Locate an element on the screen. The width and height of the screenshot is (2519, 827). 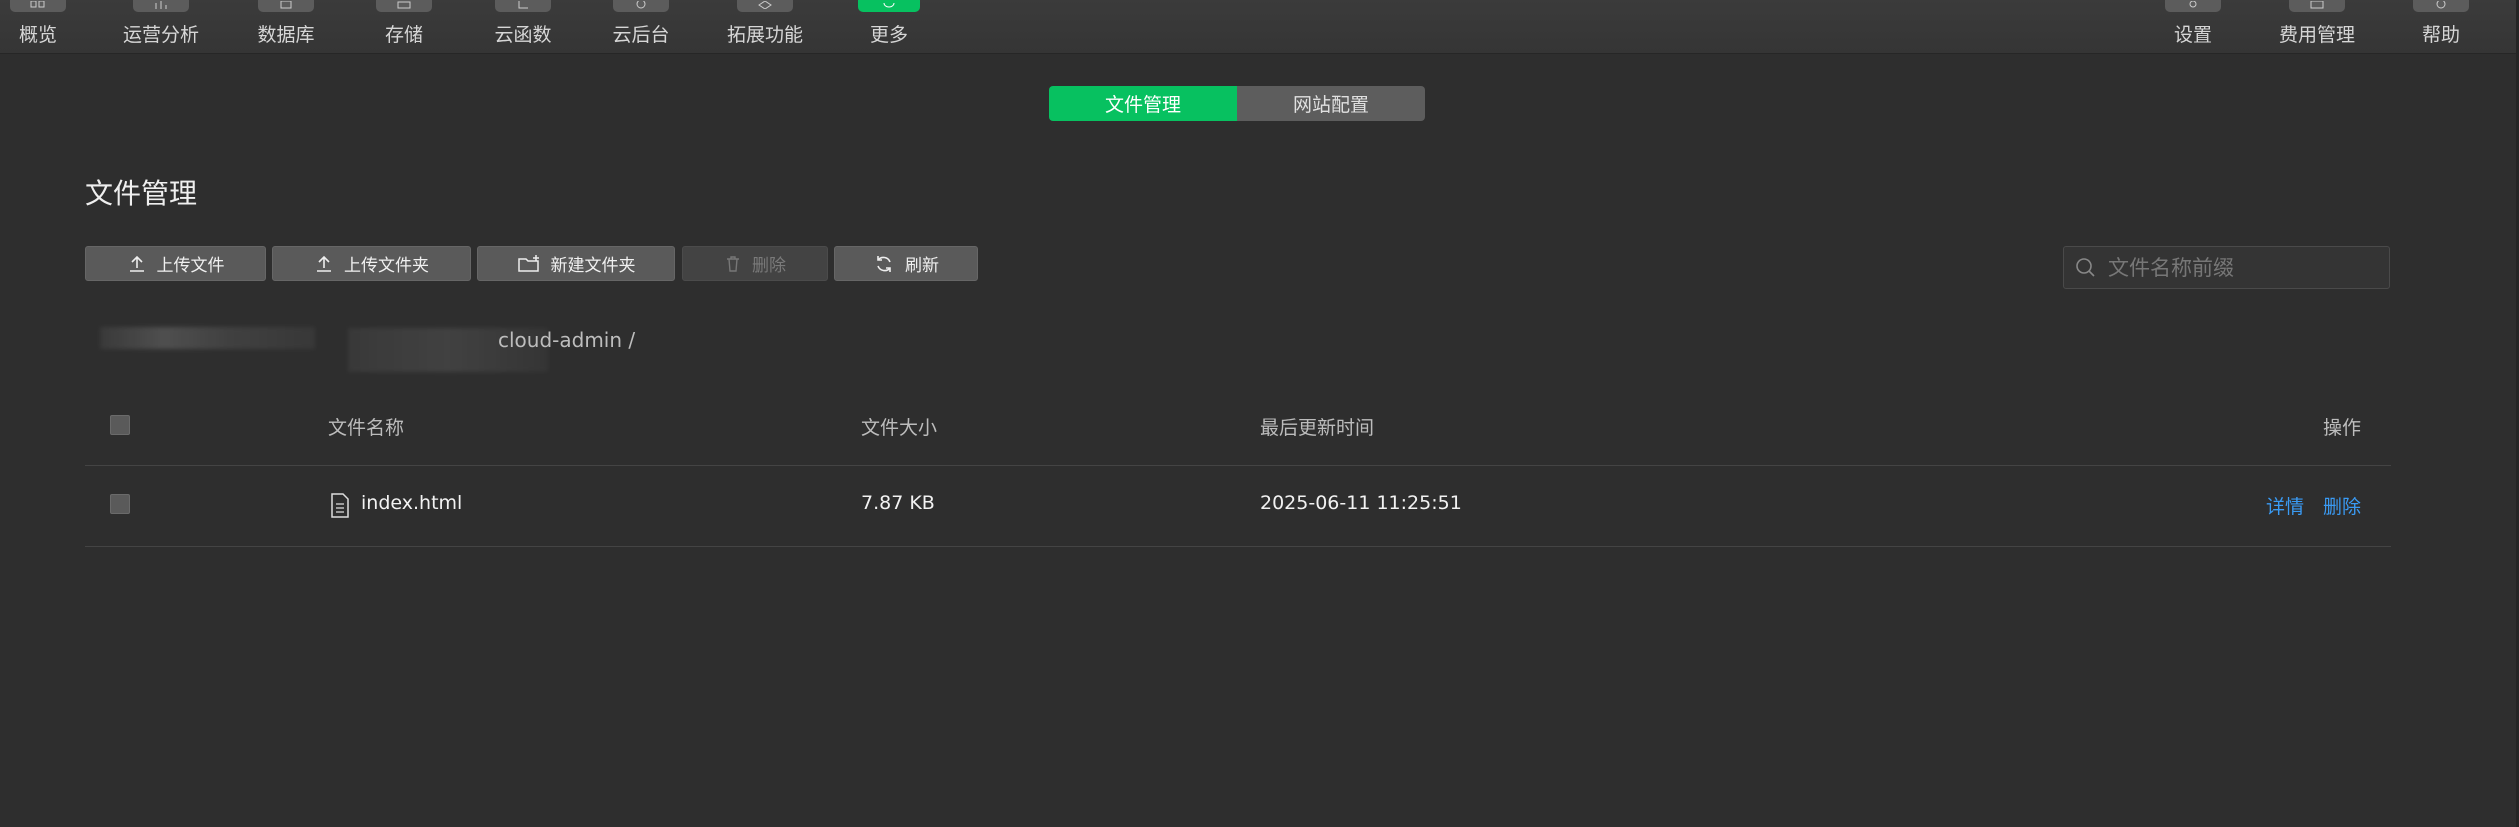
search-box is located at coordinates (2226, 267).